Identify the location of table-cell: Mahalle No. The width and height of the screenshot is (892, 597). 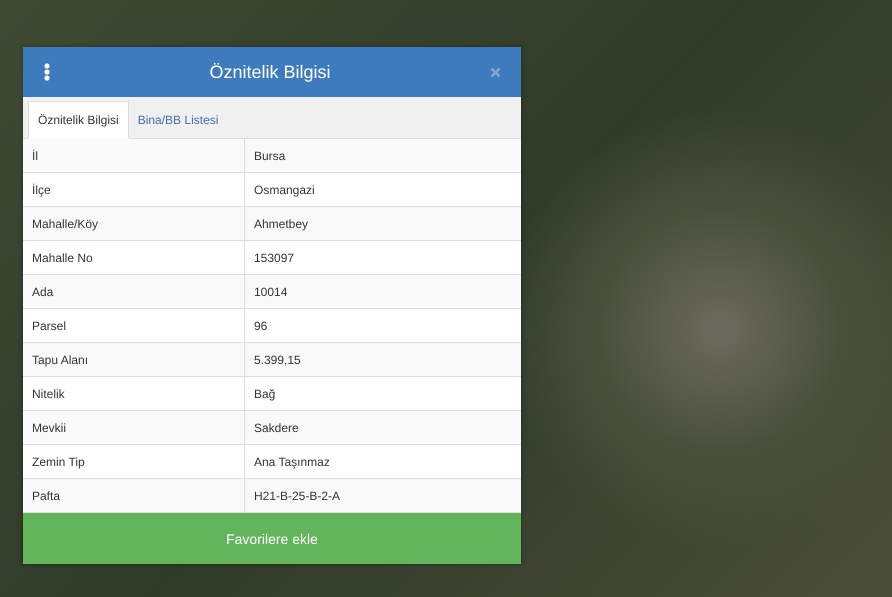
(134, 257).